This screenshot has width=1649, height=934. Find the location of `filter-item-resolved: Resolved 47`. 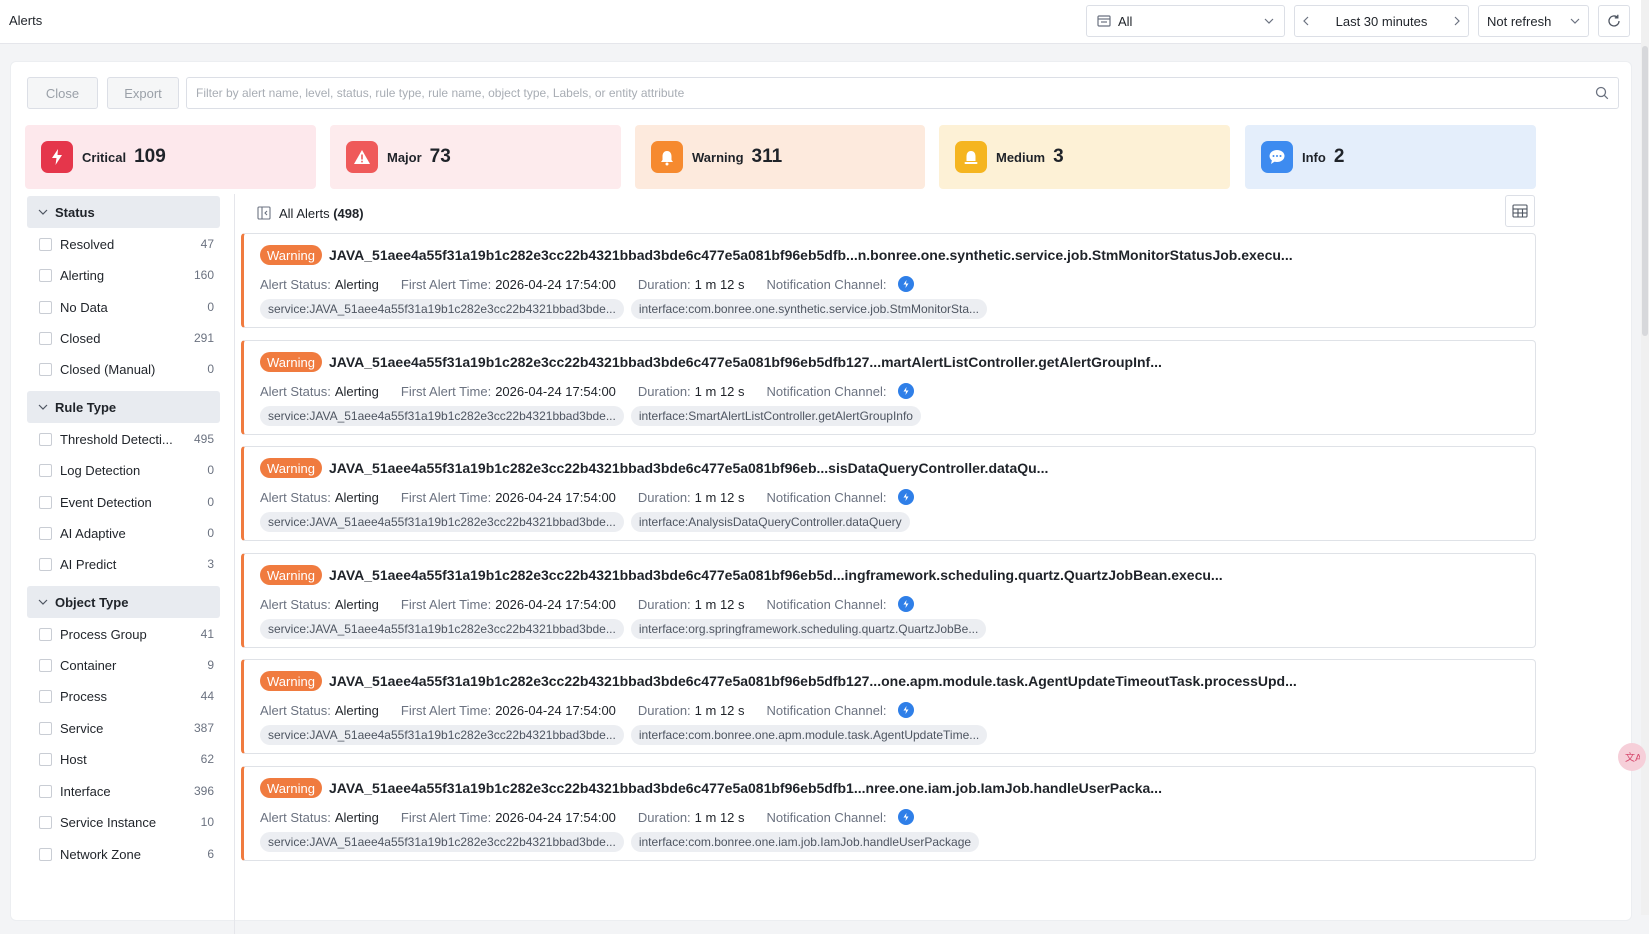

filter-item-resolved: Resolved 47 is located at coordinates (126, 244).